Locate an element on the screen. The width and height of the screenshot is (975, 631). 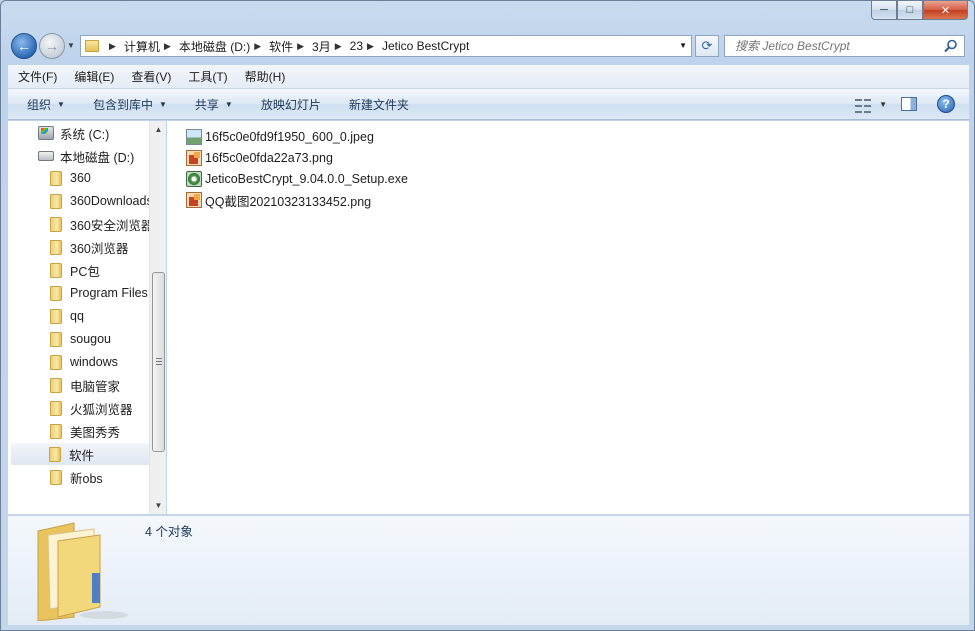
recent-pages-dropdown: ▼ is located at coordinates (71, 45).